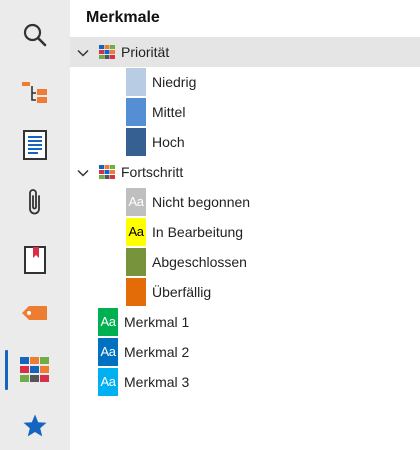 The height and width of the screenshot is (450, 420). I want to click on attribute-item: Aa In Bearbeitung, so click(273, 232).